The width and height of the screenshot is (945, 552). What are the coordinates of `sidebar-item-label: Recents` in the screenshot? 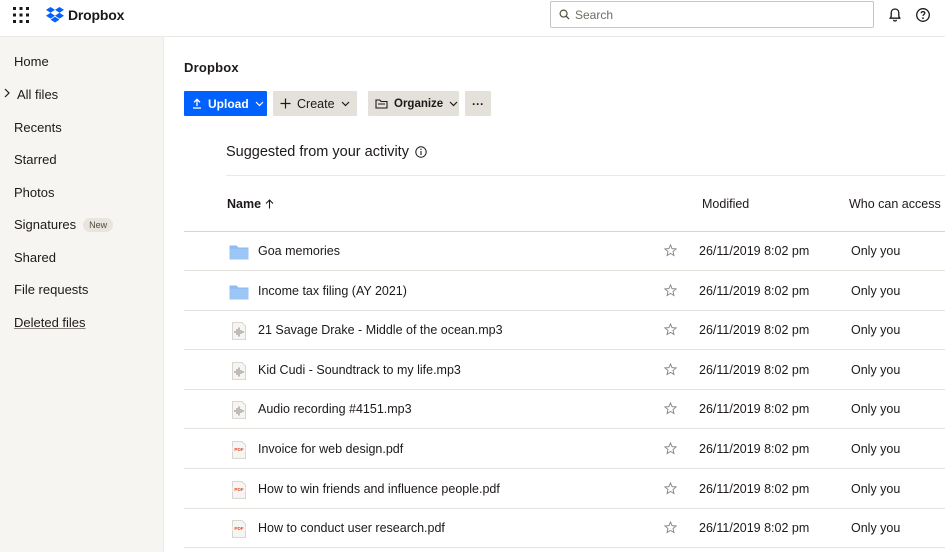 It's located at (38, 127).